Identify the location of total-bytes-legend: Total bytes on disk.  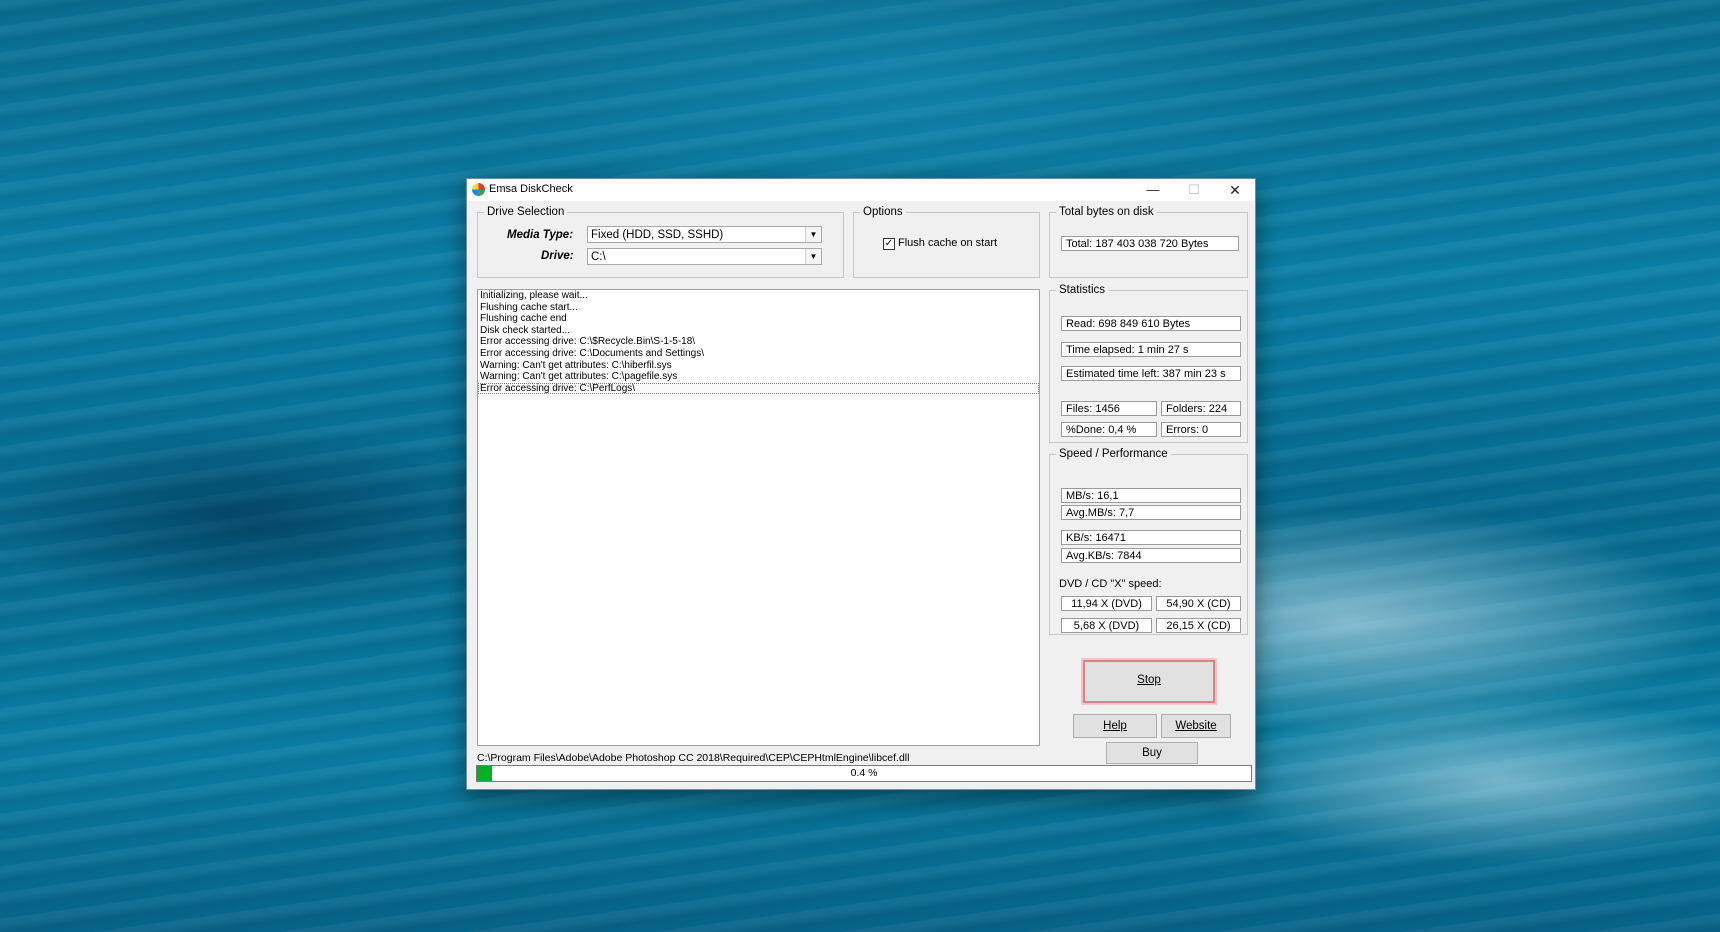
(1106, 212).